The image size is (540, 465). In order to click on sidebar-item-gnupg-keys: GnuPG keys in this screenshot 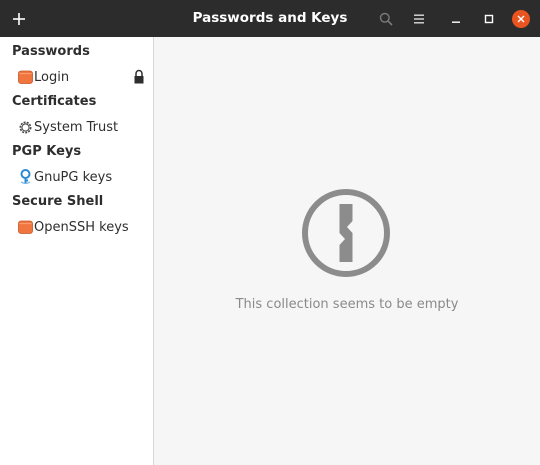, I will do `click(76, 177)`.